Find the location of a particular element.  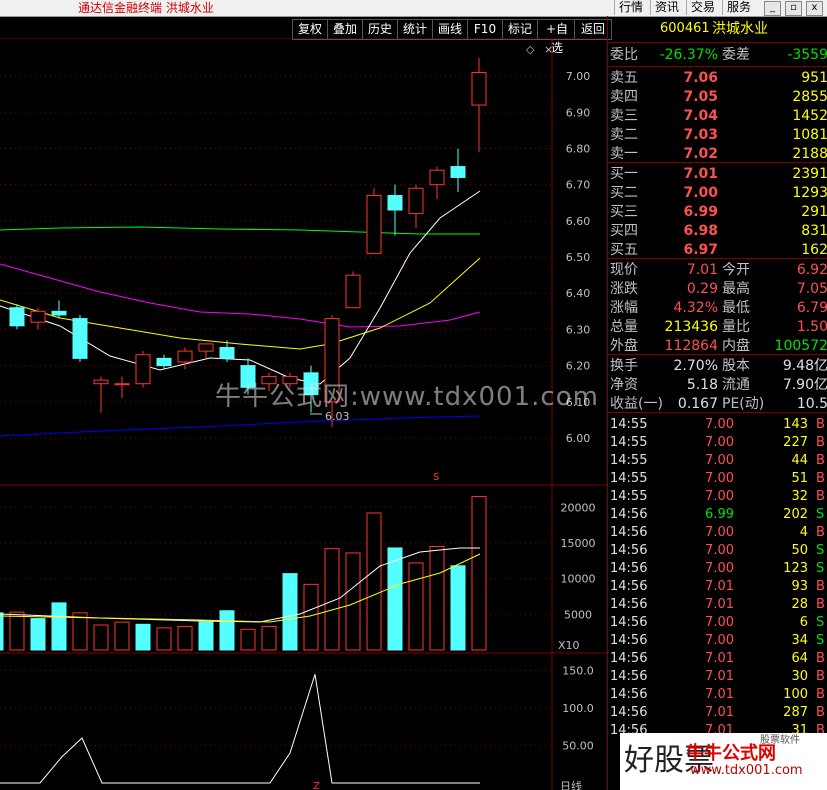

ma5-line is located at coordinates (240, 287).